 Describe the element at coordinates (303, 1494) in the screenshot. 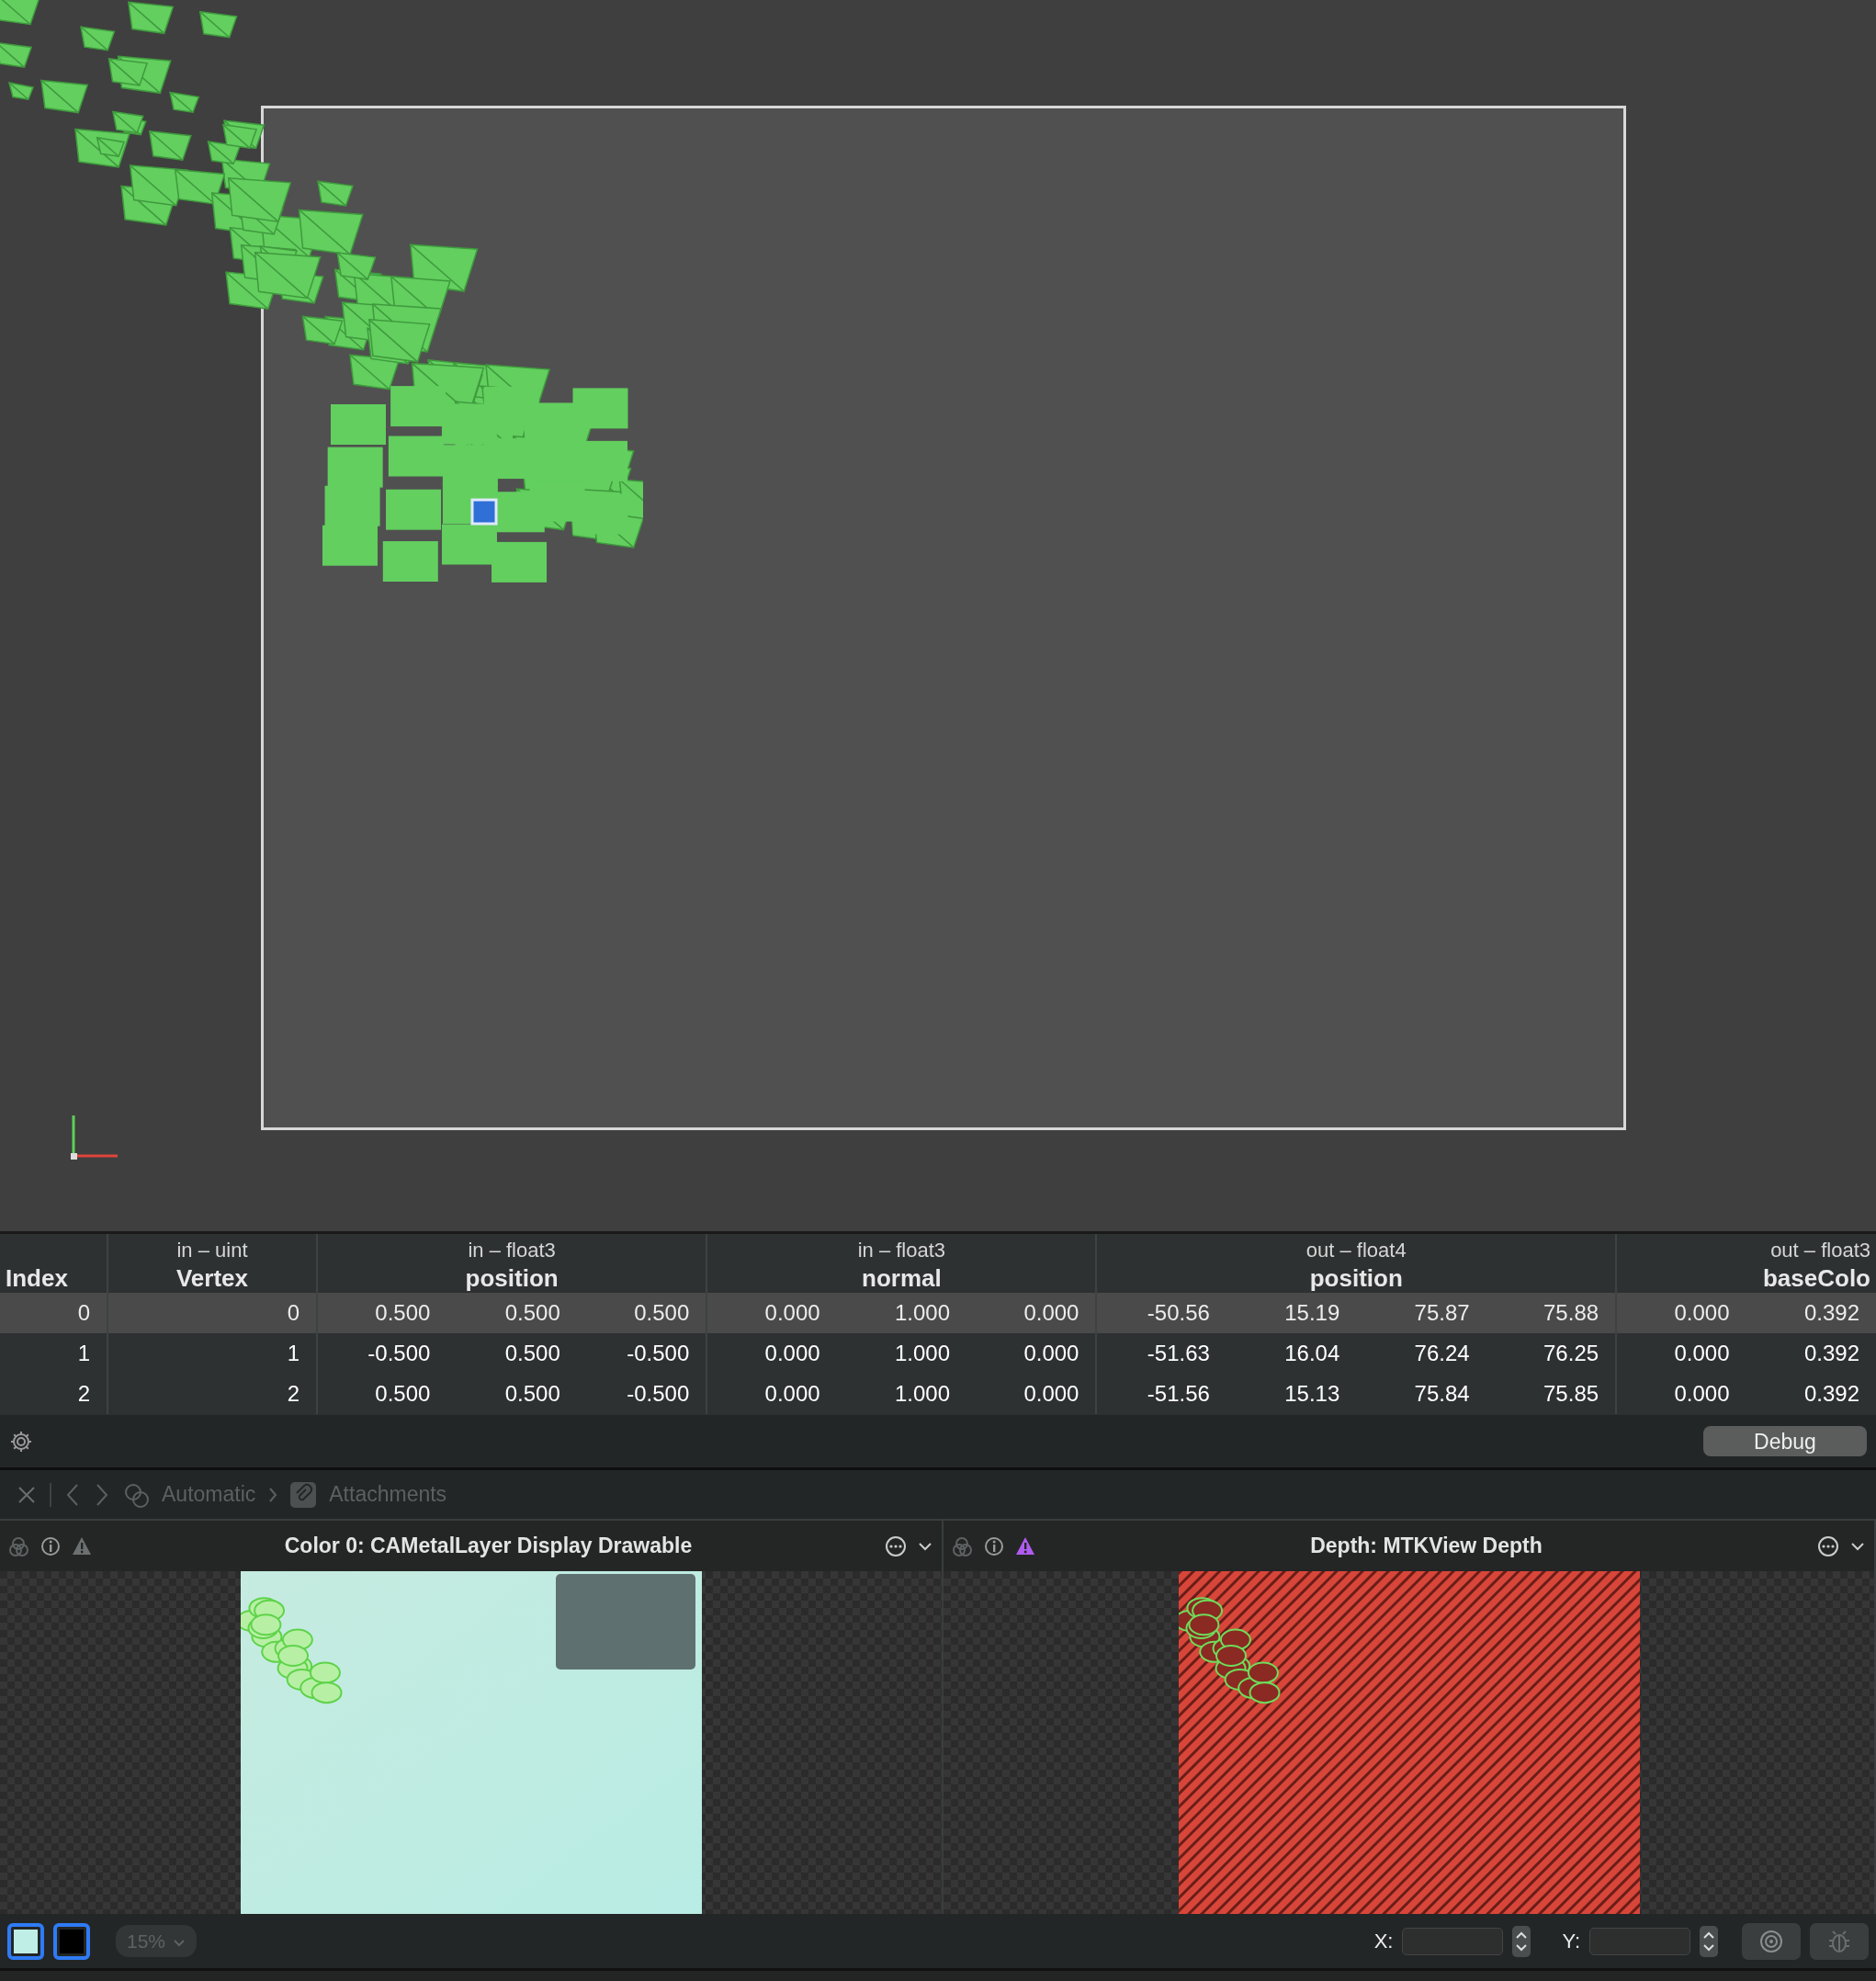

I see `paperclip-icon` at that location.